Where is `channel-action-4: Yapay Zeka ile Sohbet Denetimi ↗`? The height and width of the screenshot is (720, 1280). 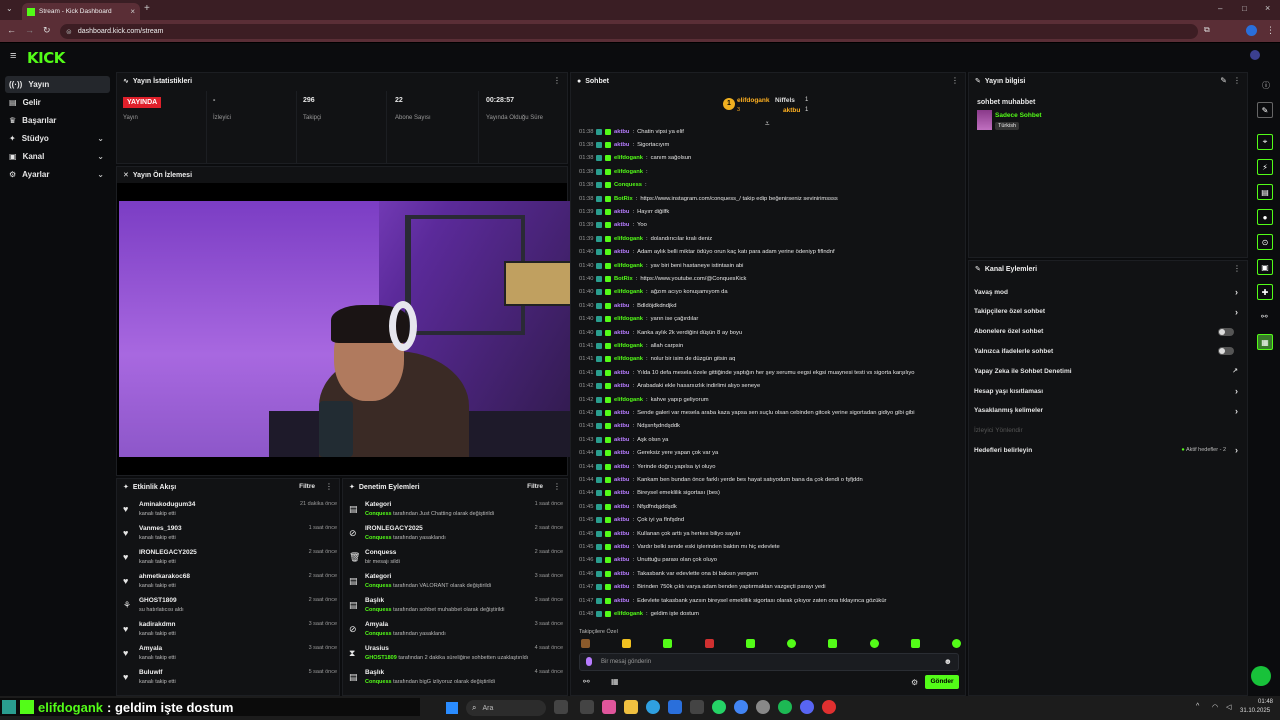 channel-action-4: Yapay Zeka ile Sohbet Denetimi ↗ is located at coordinates (1109, 371).